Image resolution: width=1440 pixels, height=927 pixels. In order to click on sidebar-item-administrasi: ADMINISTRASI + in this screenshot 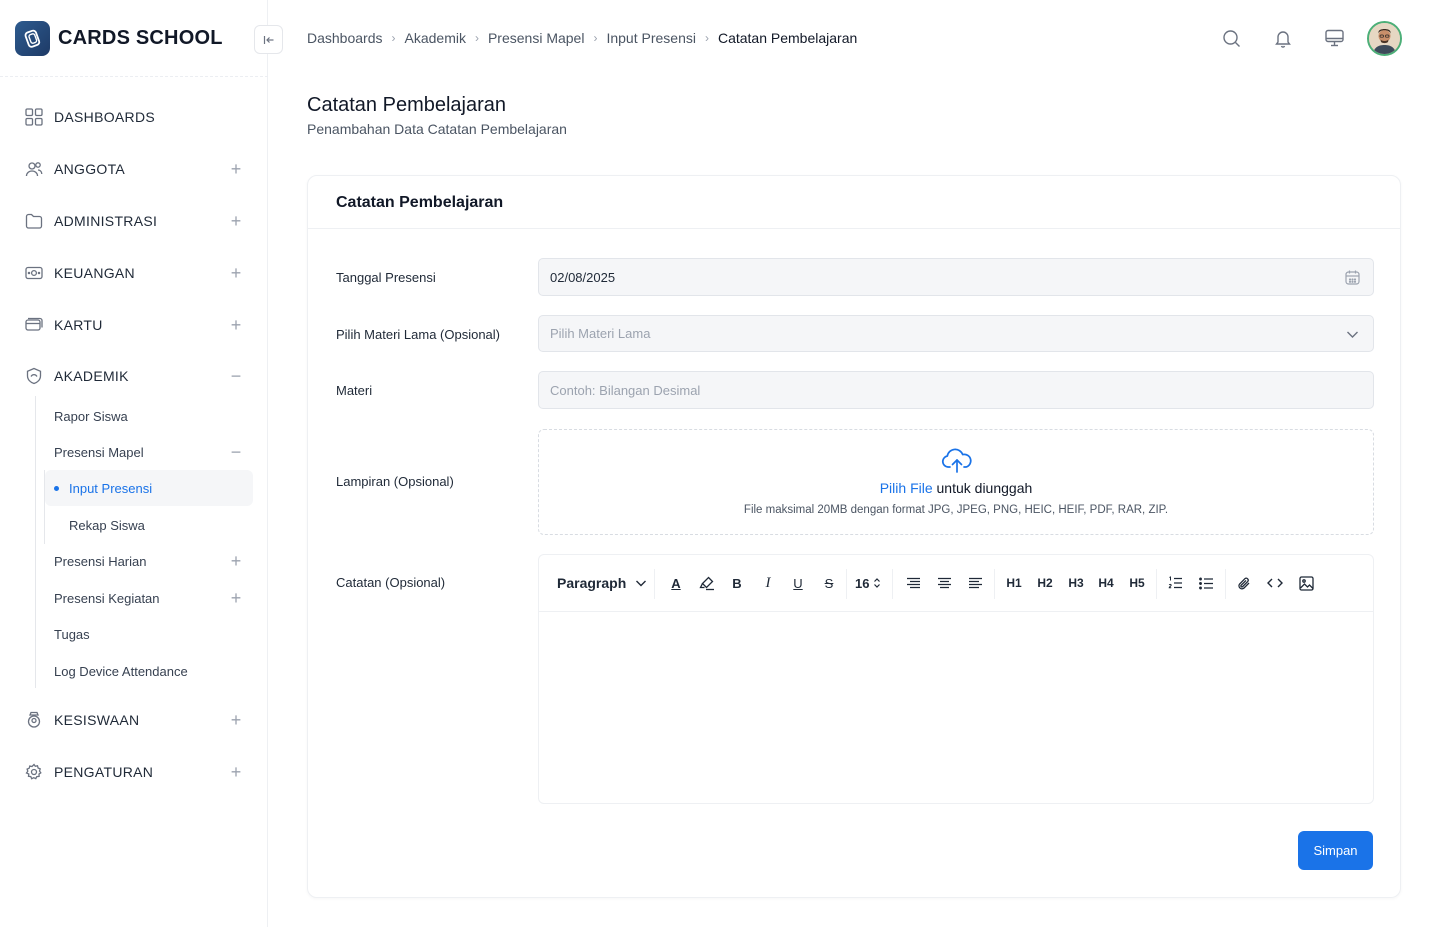, I will do `click(135, 221)`.